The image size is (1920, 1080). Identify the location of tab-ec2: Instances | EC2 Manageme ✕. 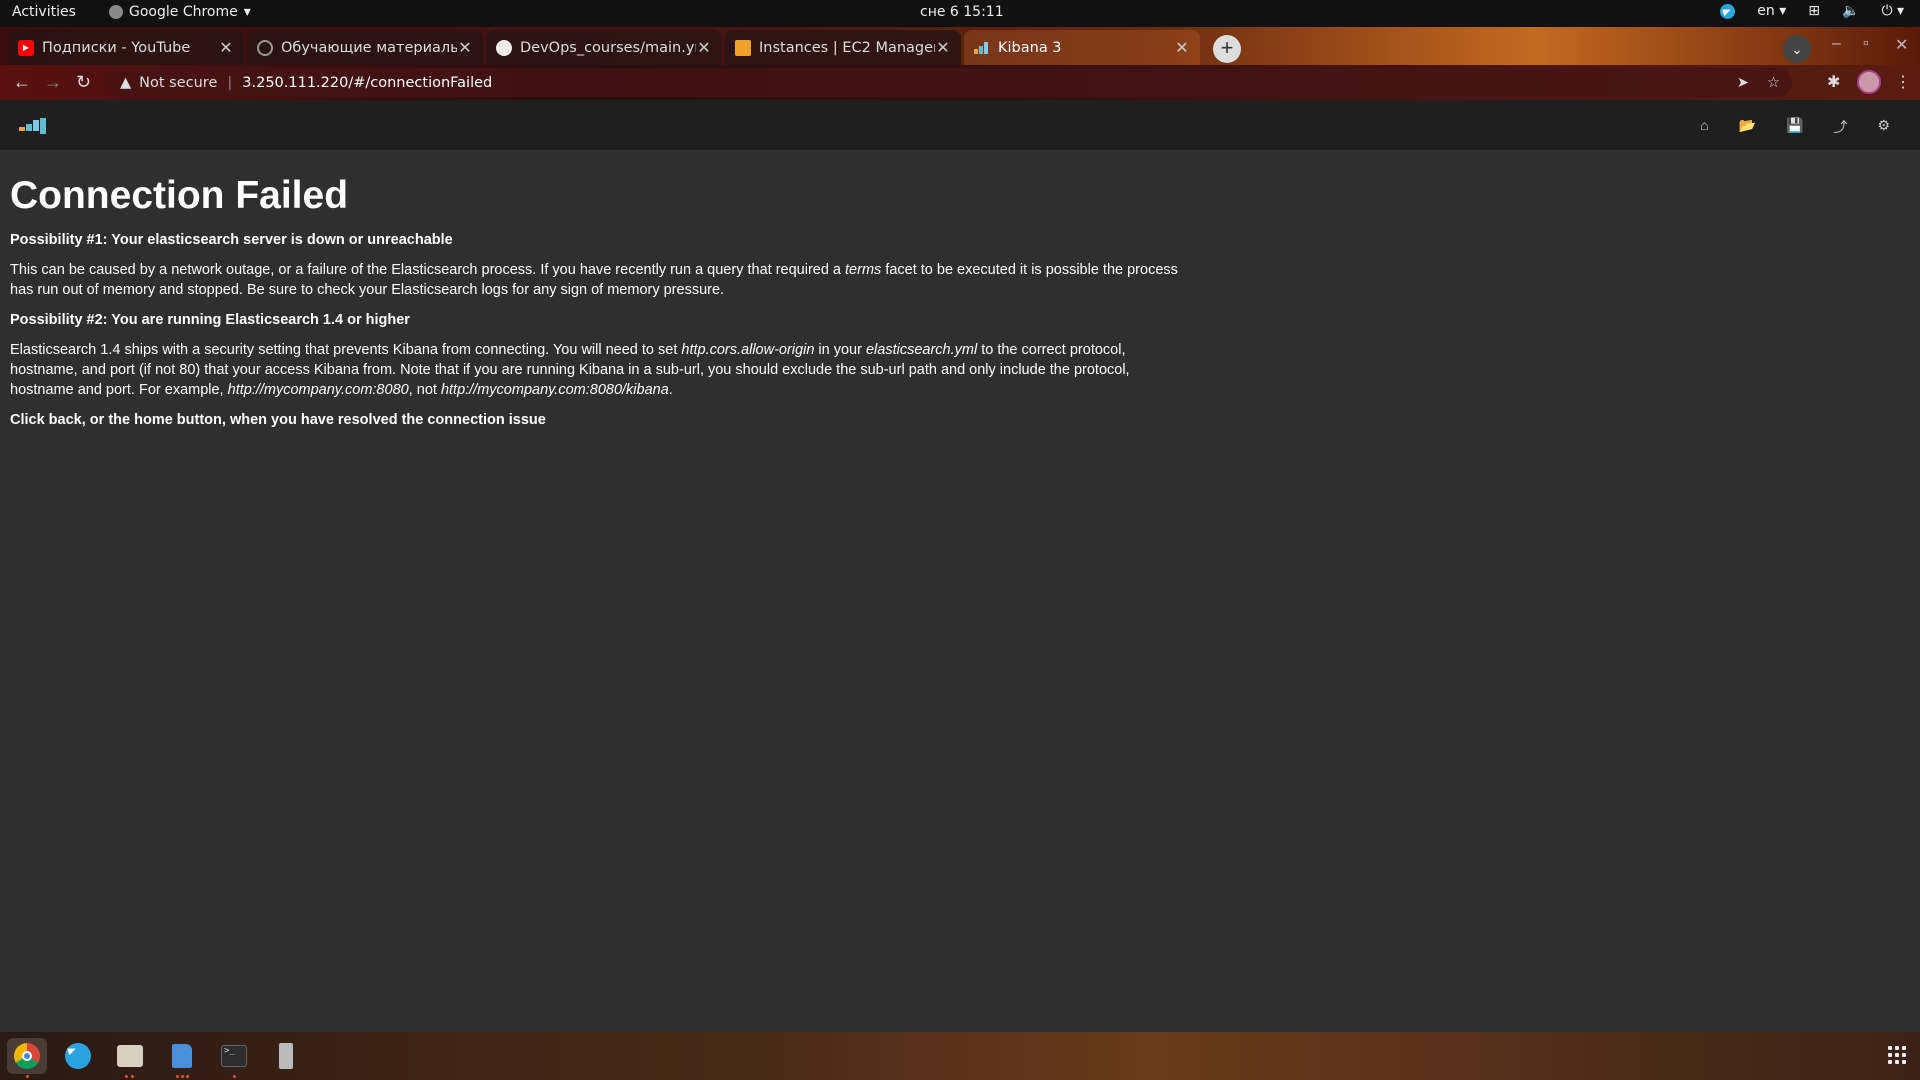
(843, 47).